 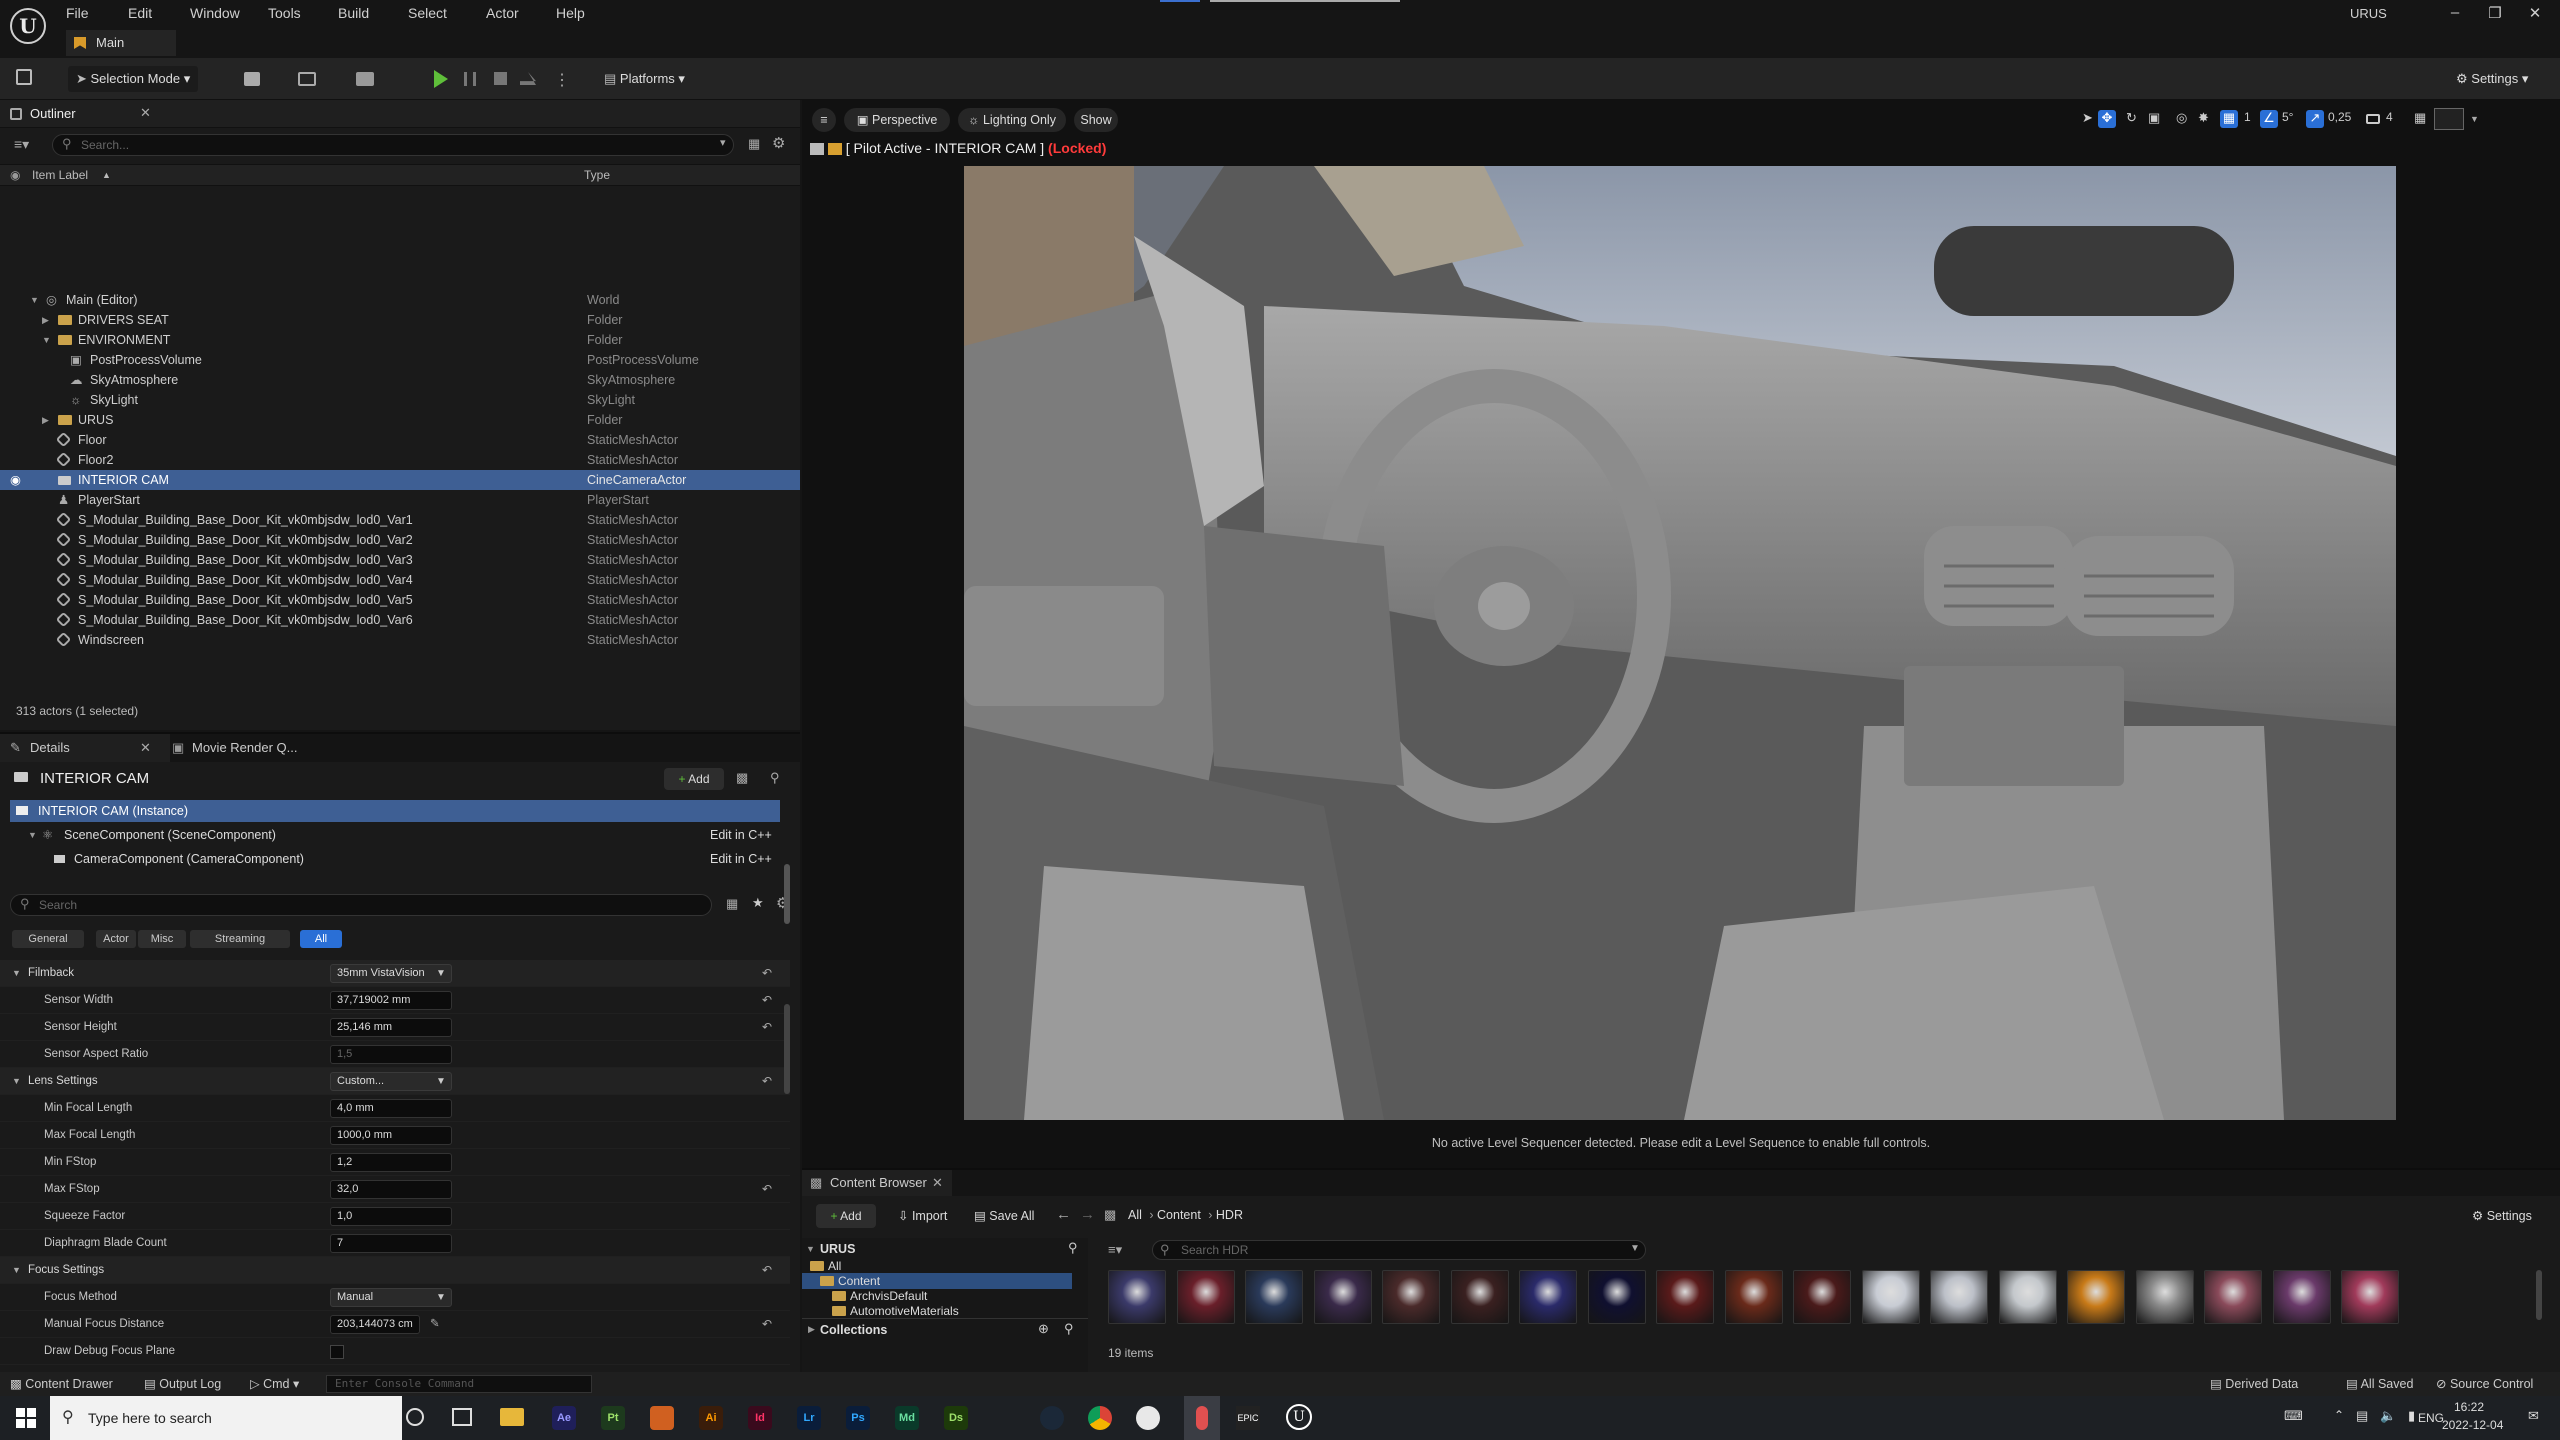 What do you see at coordinates (937, 1311) in the screenshot?
I see `tree-folder: AutomotiveMaterials` at bounding box center [937, 1311].